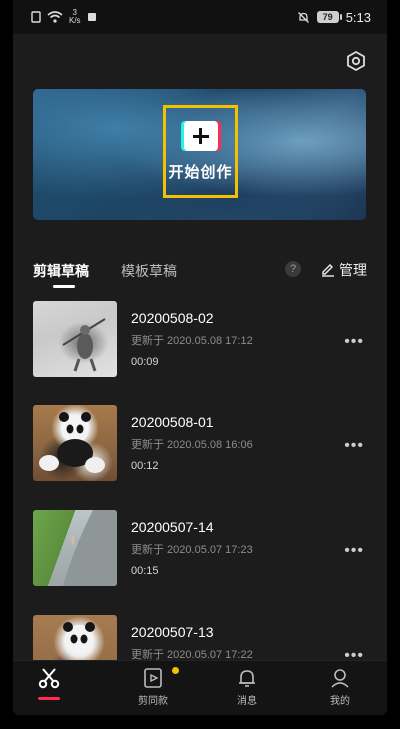  I want to click on active-nav-indicator, so click(49, 698).